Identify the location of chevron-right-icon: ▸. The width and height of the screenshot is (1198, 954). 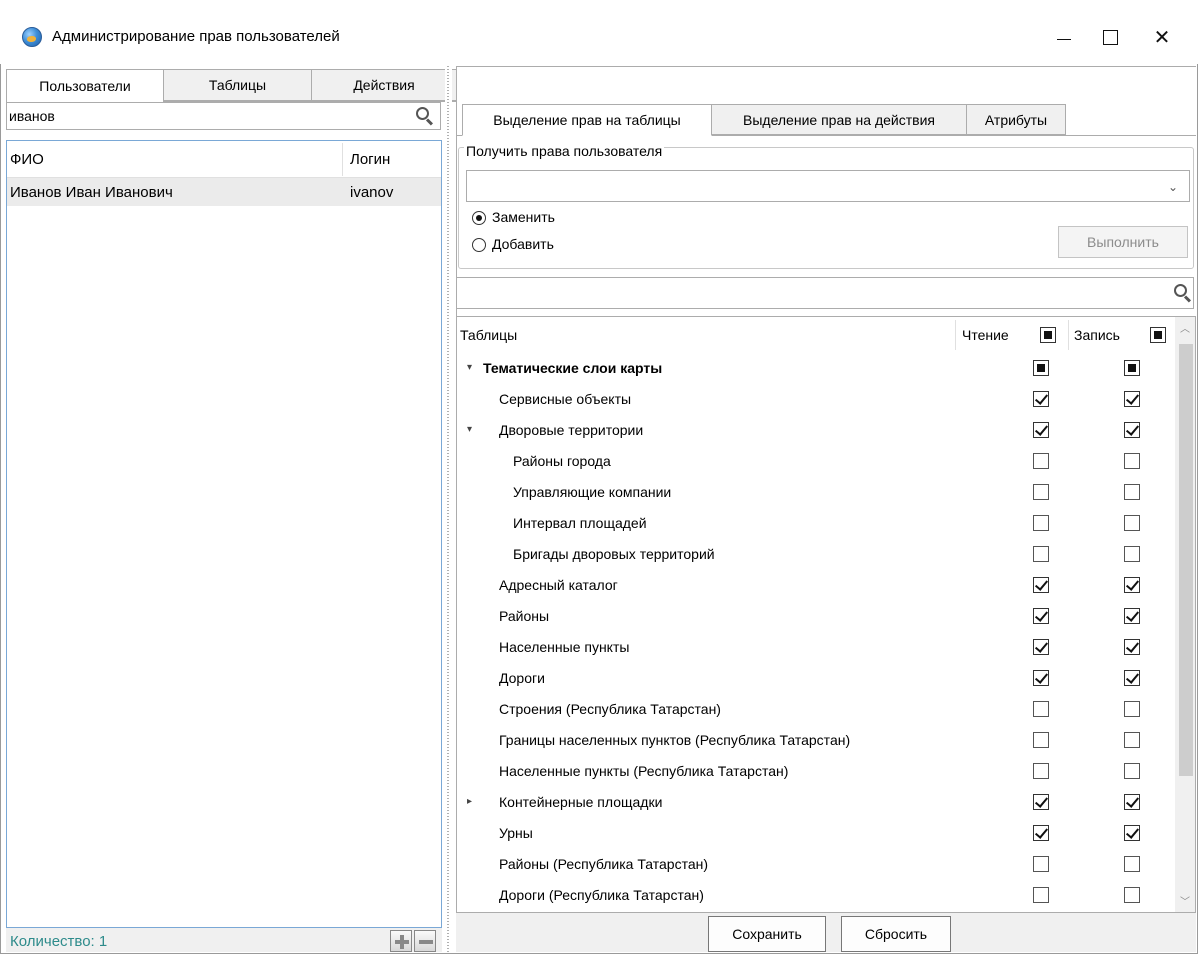
(469, 801).